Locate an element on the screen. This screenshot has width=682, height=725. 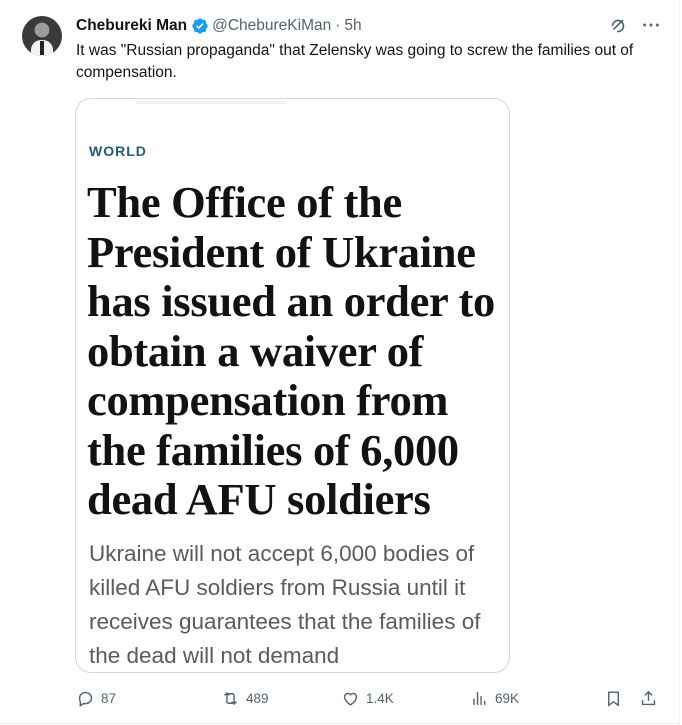
share-button is located at coordinates (648, 698).